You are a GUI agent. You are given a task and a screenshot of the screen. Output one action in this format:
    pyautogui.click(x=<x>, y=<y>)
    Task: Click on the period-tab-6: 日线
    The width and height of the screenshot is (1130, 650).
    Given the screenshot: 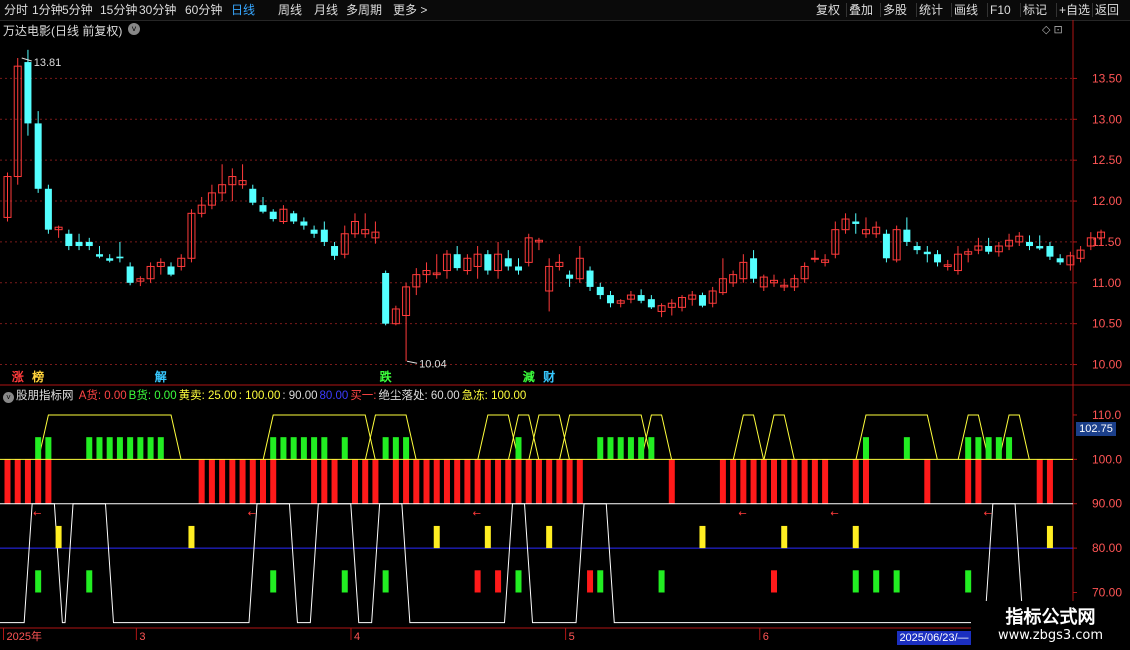 What is the action you would take?
    pyautogui.click(x=243, y=10)
    